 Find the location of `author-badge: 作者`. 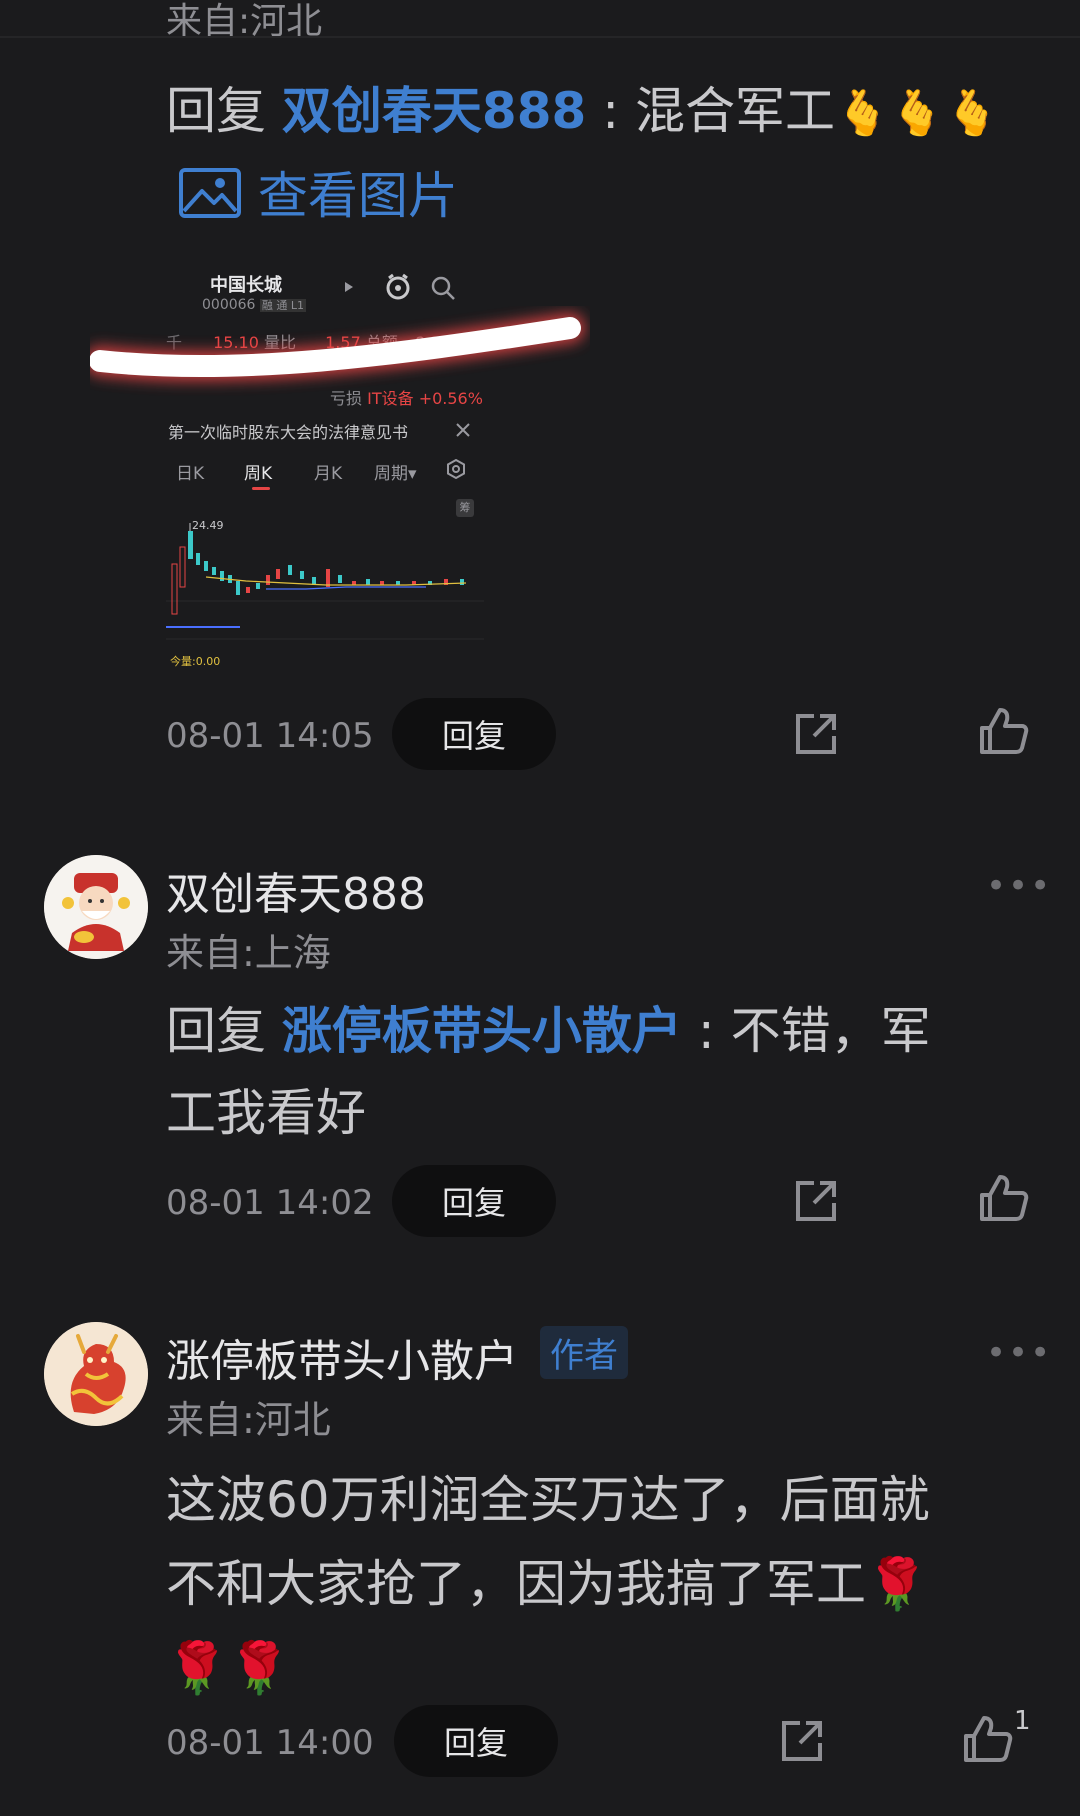

author-badge: 作者 is located at coordinates (584, 1352).